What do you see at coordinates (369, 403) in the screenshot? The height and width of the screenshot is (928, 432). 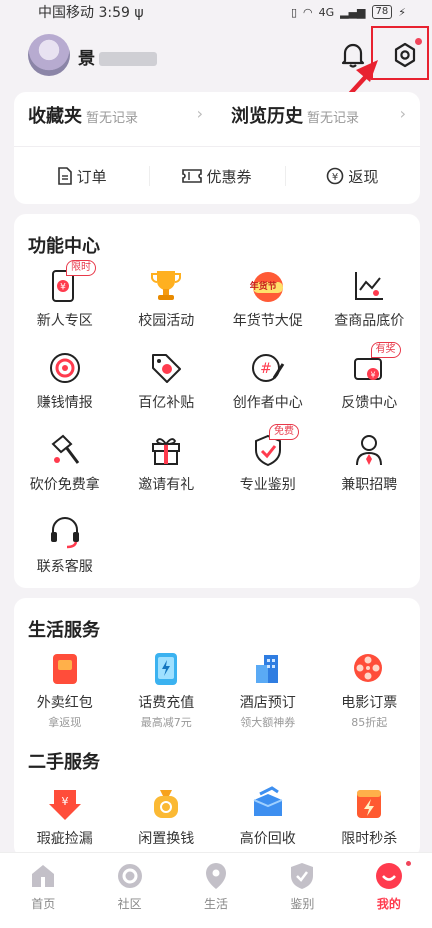 I see `feature-label: 反馈中心` at bounding box center [369, 403].